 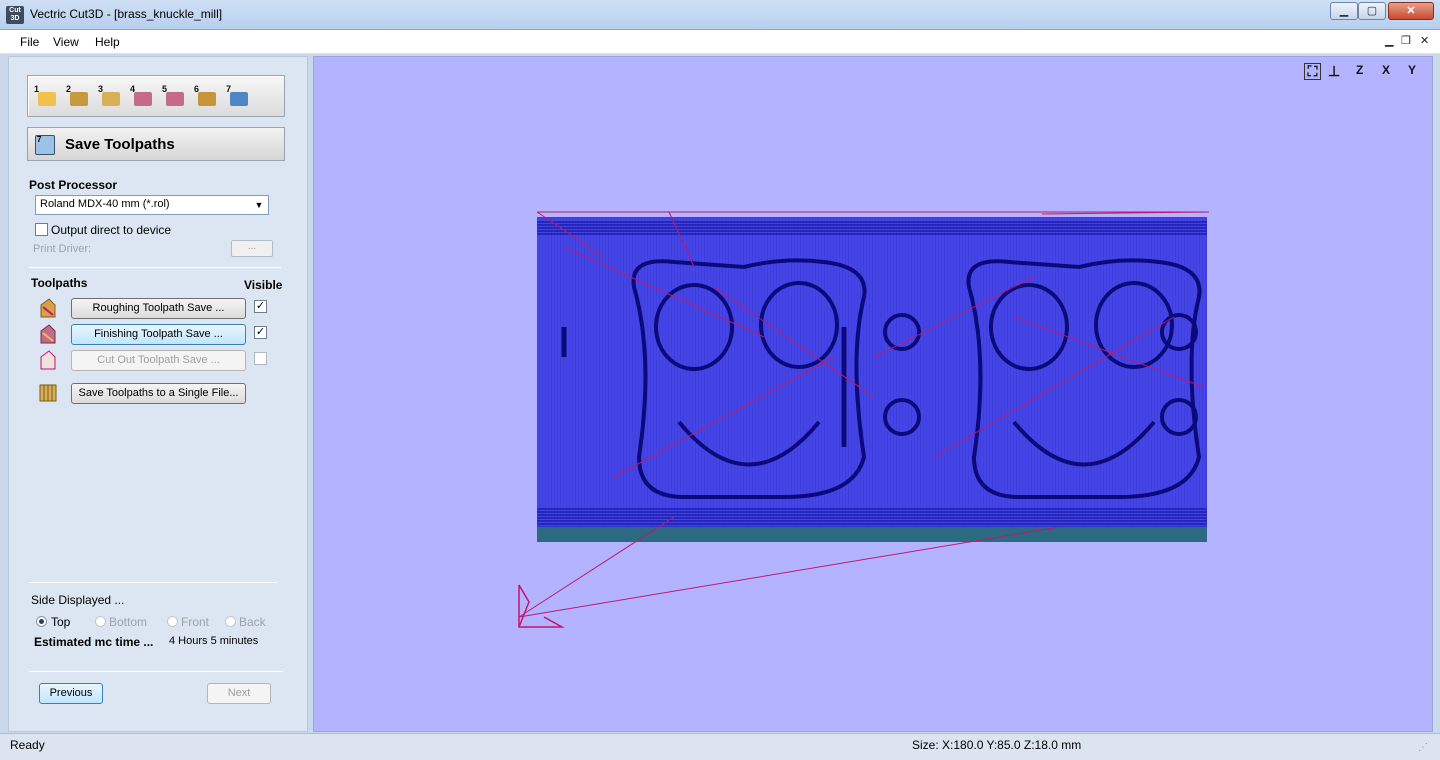 I want to click on print-driver-label: Print Driver:, so click(x=62, y=249).